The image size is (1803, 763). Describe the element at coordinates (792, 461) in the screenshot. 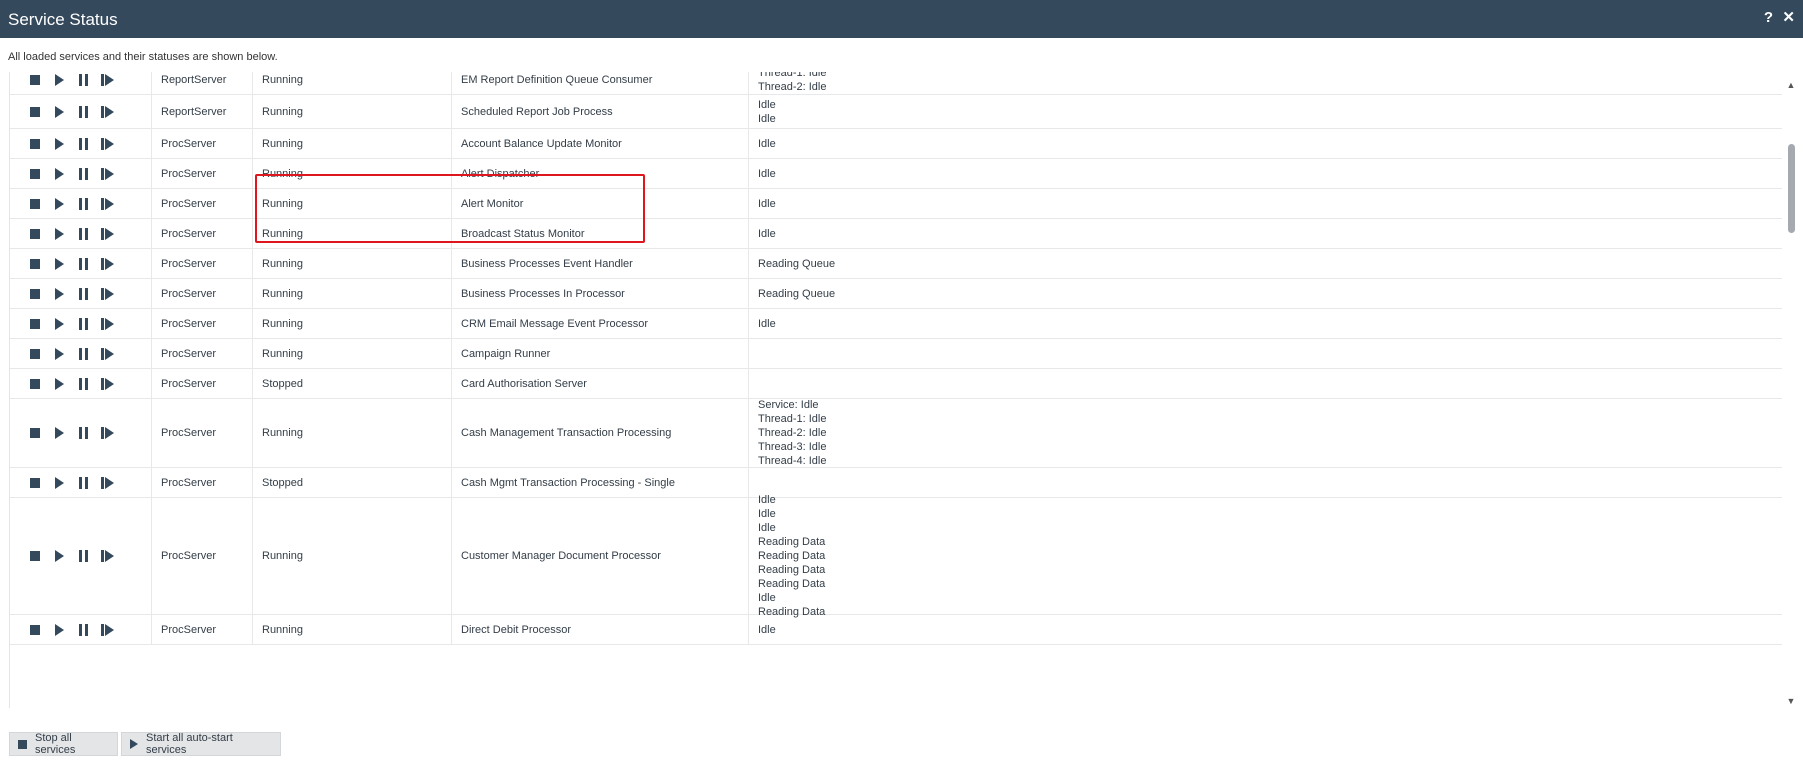

I see `detail-line: Thread-4: Idle` at that location.